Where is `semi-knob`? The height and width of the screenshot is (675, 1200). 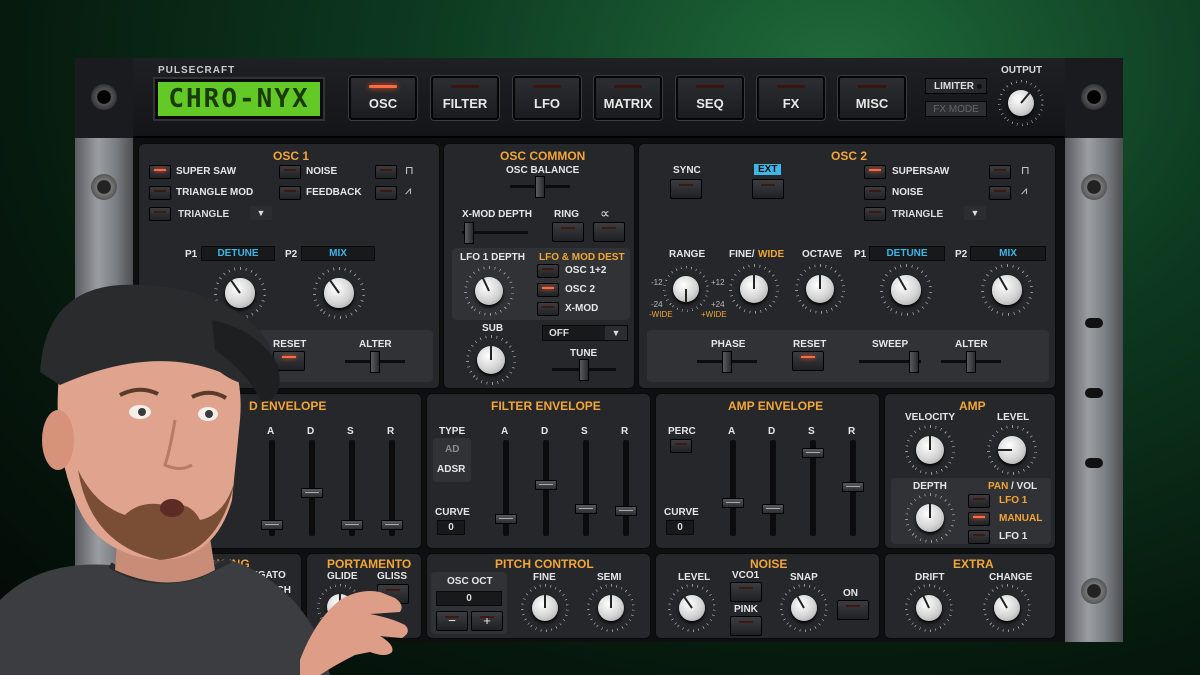
semi-knob is located at coordinates (611, 608).